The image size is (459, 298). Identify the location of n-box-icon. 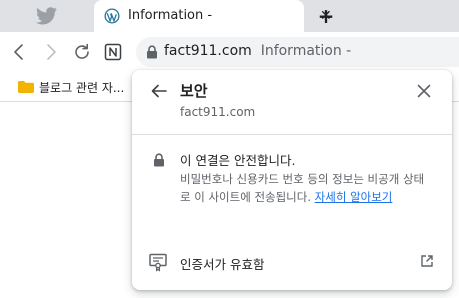
(113, 52).